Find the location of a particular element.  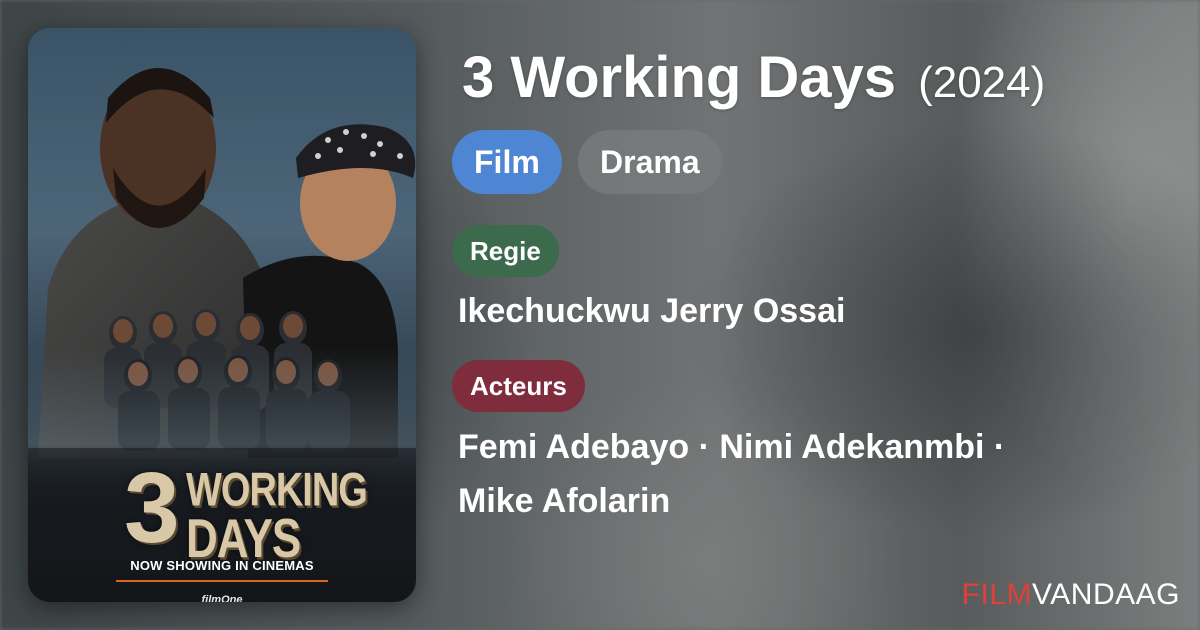

cast-label: Acteurs is located at coordinates (518, 386).